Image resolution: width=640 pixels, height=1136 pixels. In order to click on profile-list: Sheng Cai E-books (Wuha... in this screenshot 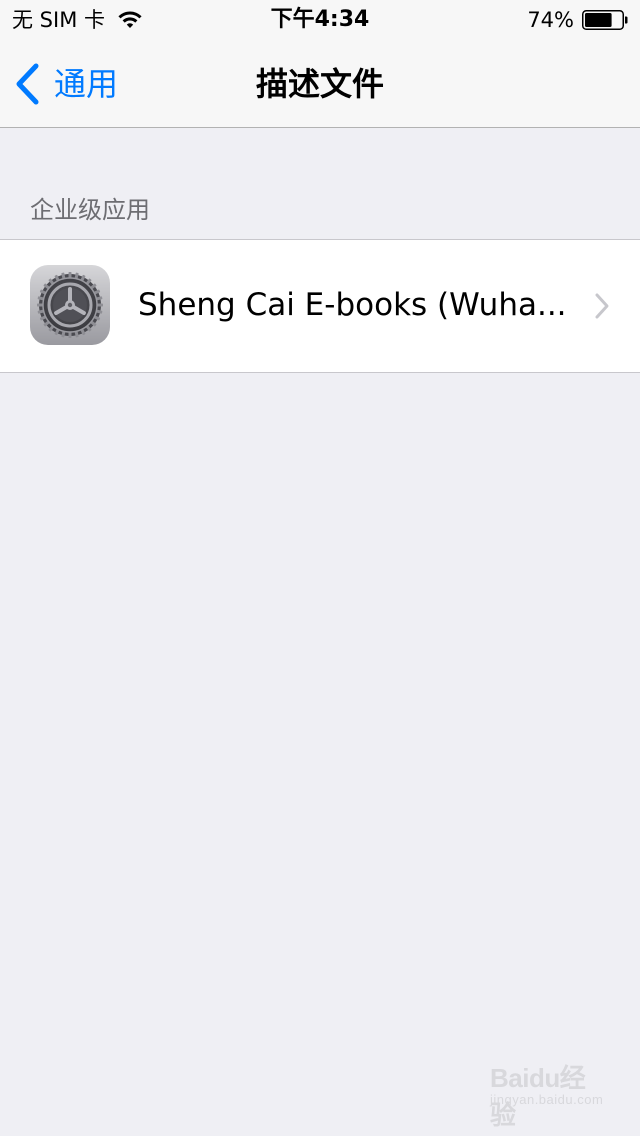, I will do `click(320, 306)`.